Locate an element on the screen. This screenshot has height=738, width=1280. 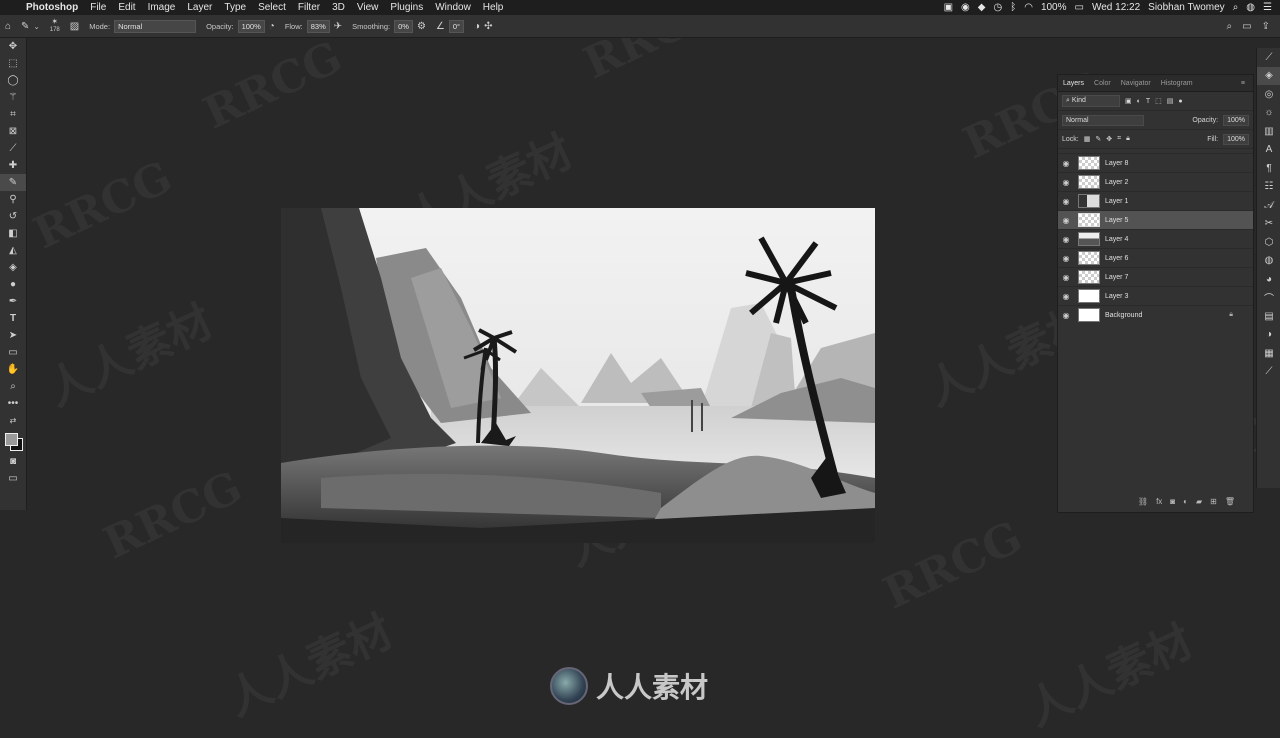
opacity-field: 100% is located at coordinates (251, 26).